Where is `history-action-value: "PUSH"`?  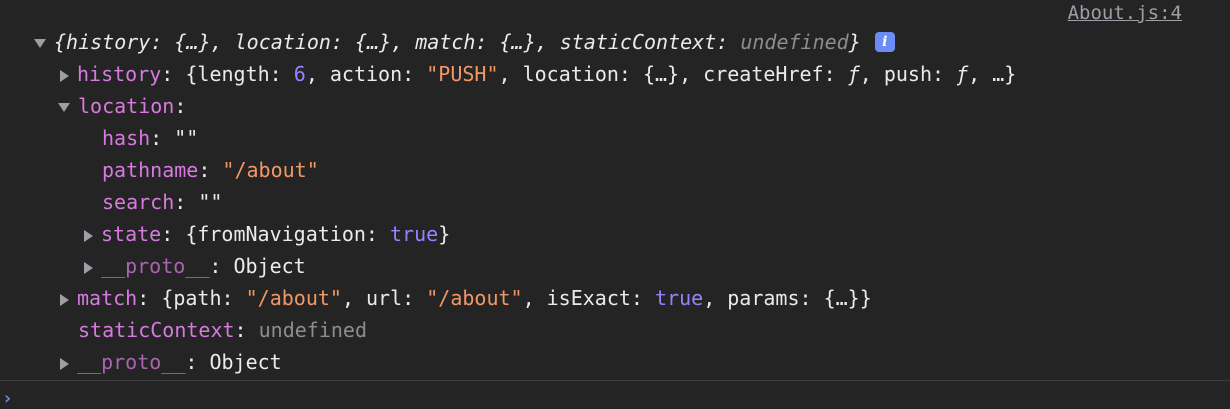
history-action-value: "PUSH" is located at coordinates (462, 74).